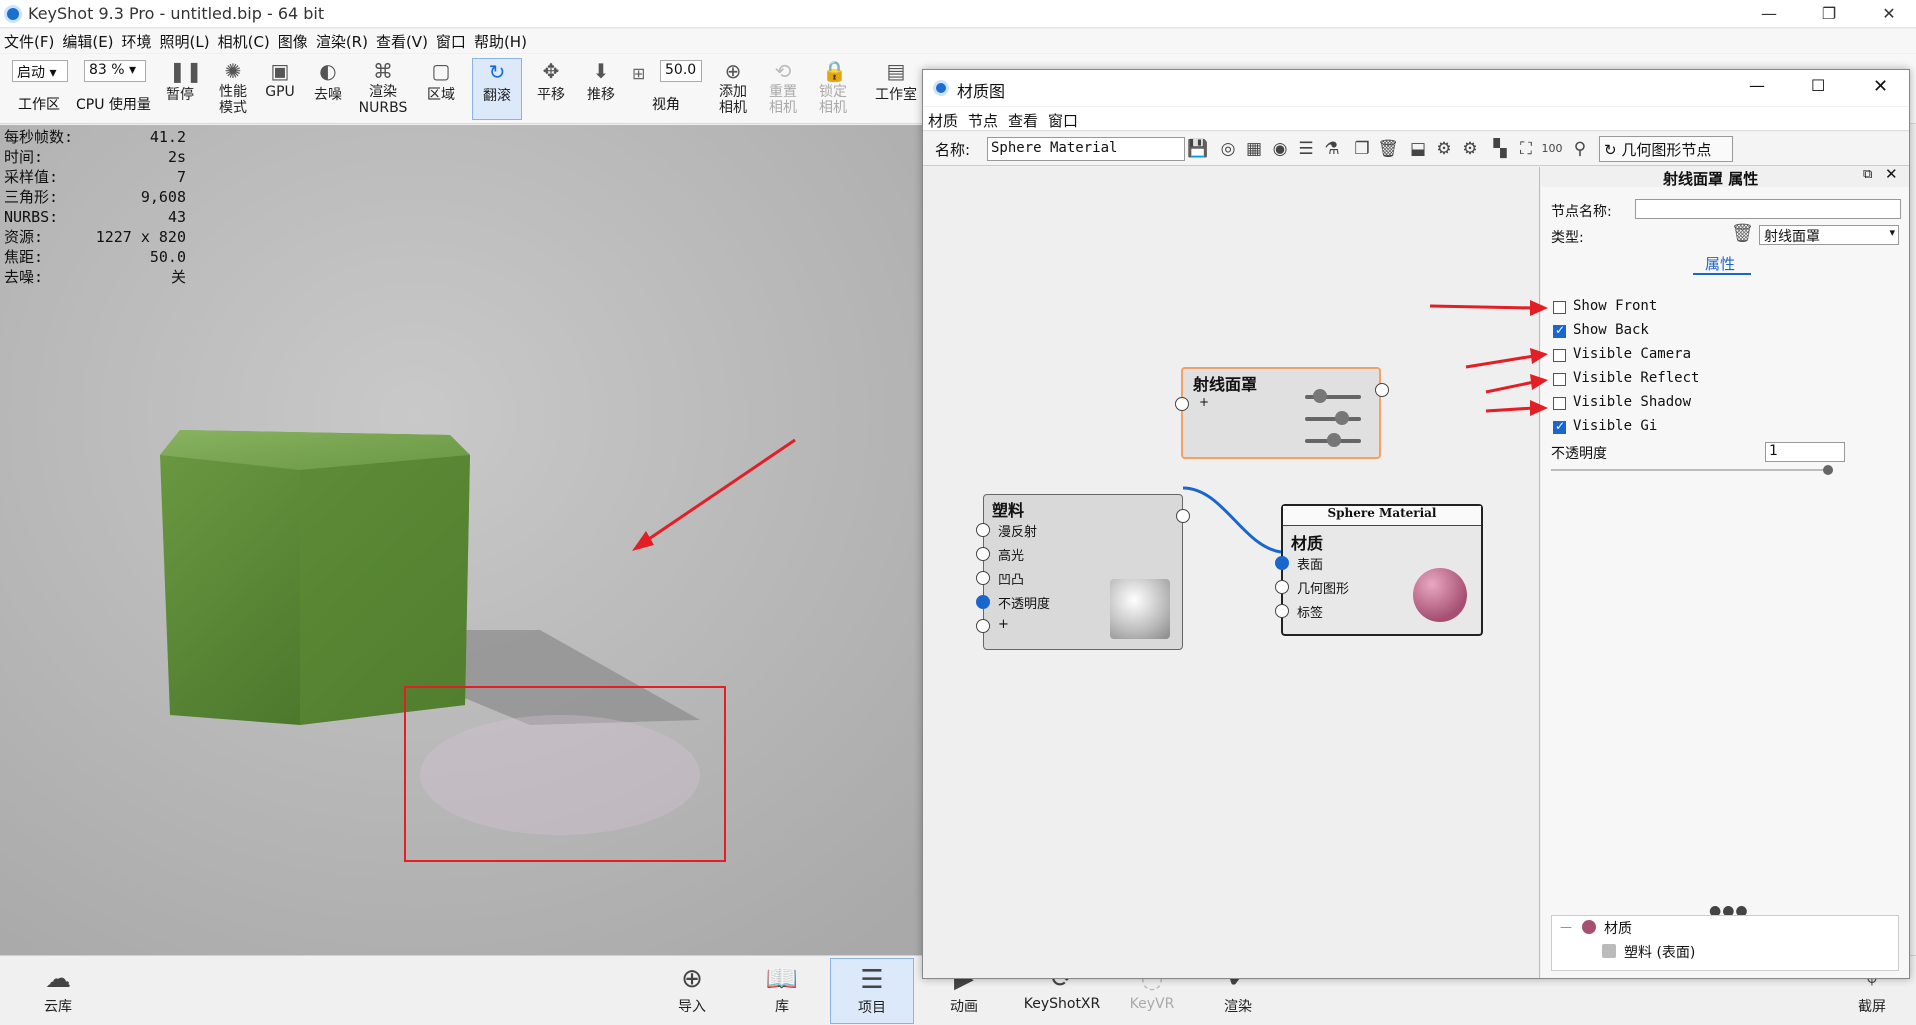 The image size is (1916, 1025). What do you see at coordinates (983, 626) in the screenshot?
I see `add-port` at bounding box center [983, 626].